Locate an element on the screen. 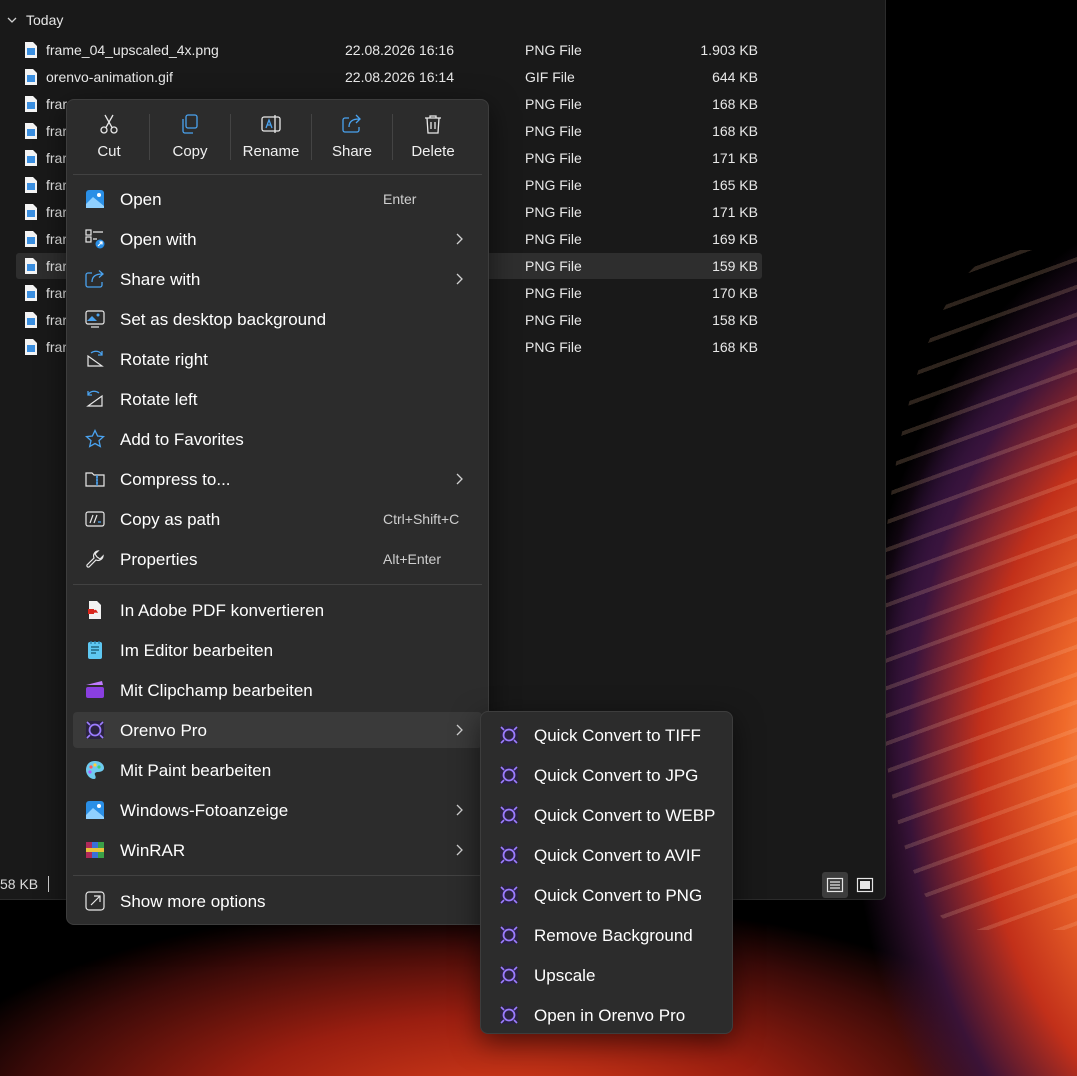  rotate-right-icon is located at coordinates (95, 358).